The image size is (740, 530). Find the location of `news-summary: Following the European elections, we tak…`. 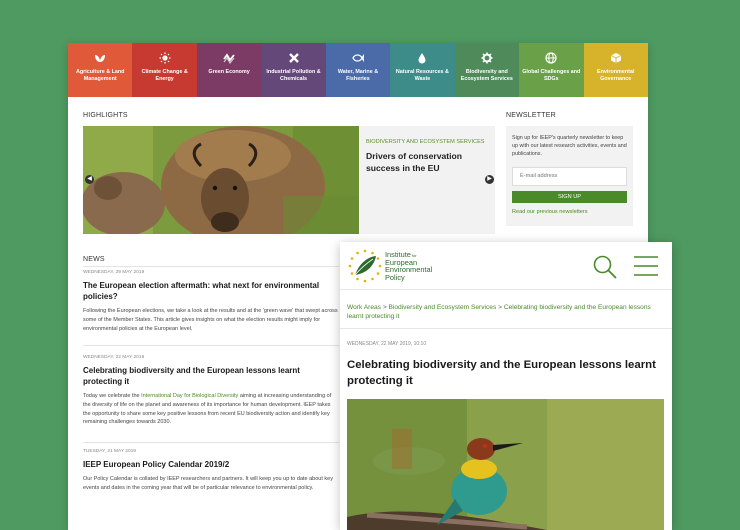

news-summary: Following the European elections, we tak… is located at coordinates (210, 320).